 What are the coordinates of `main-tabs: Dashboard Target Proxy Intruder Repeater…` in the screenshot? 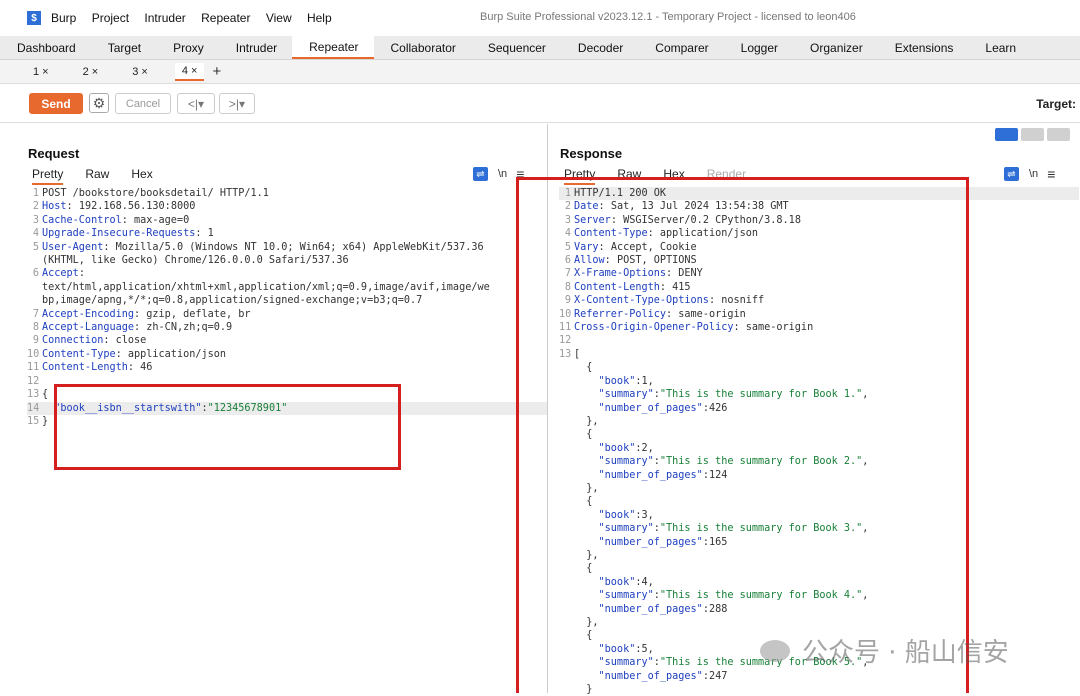 It's located at (540, 48).